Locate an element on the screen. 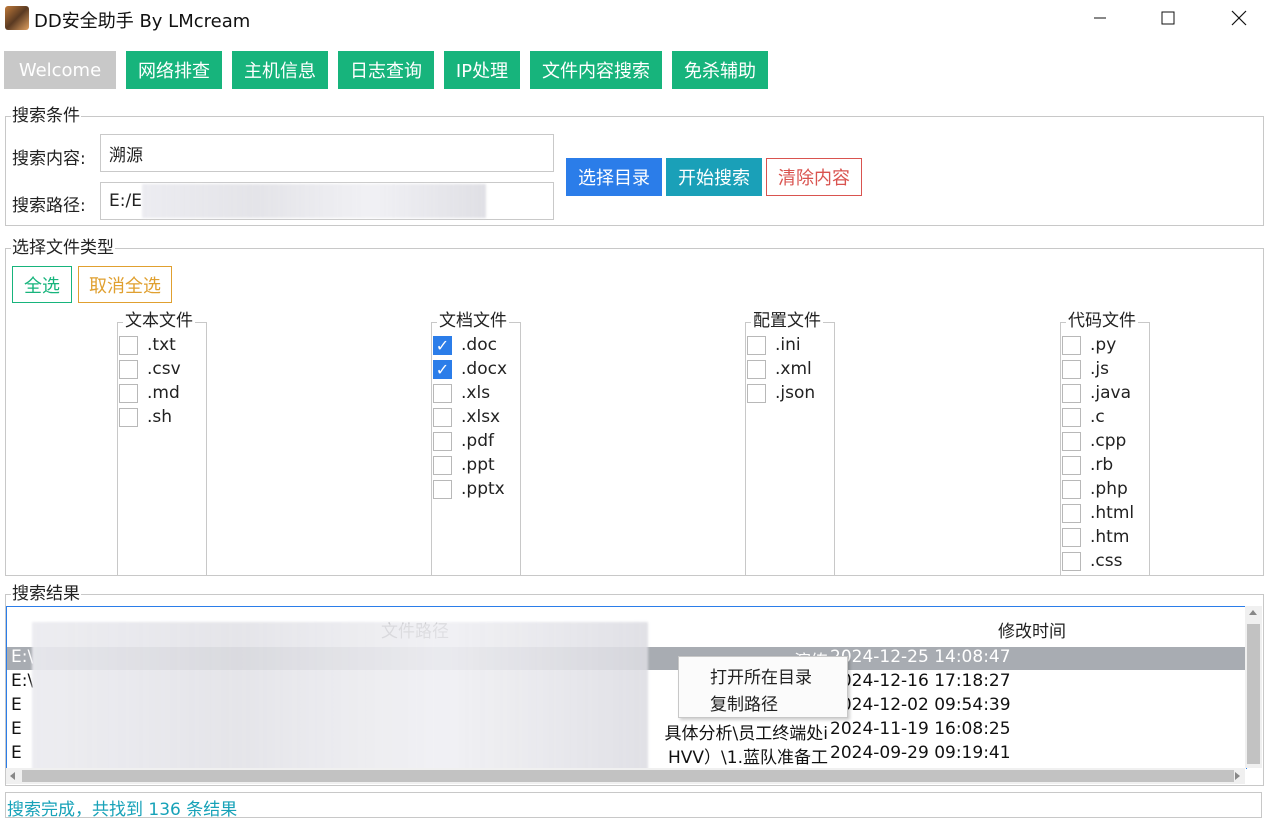  file-extension-label: .xlsx is located at coordinates (480, 417).